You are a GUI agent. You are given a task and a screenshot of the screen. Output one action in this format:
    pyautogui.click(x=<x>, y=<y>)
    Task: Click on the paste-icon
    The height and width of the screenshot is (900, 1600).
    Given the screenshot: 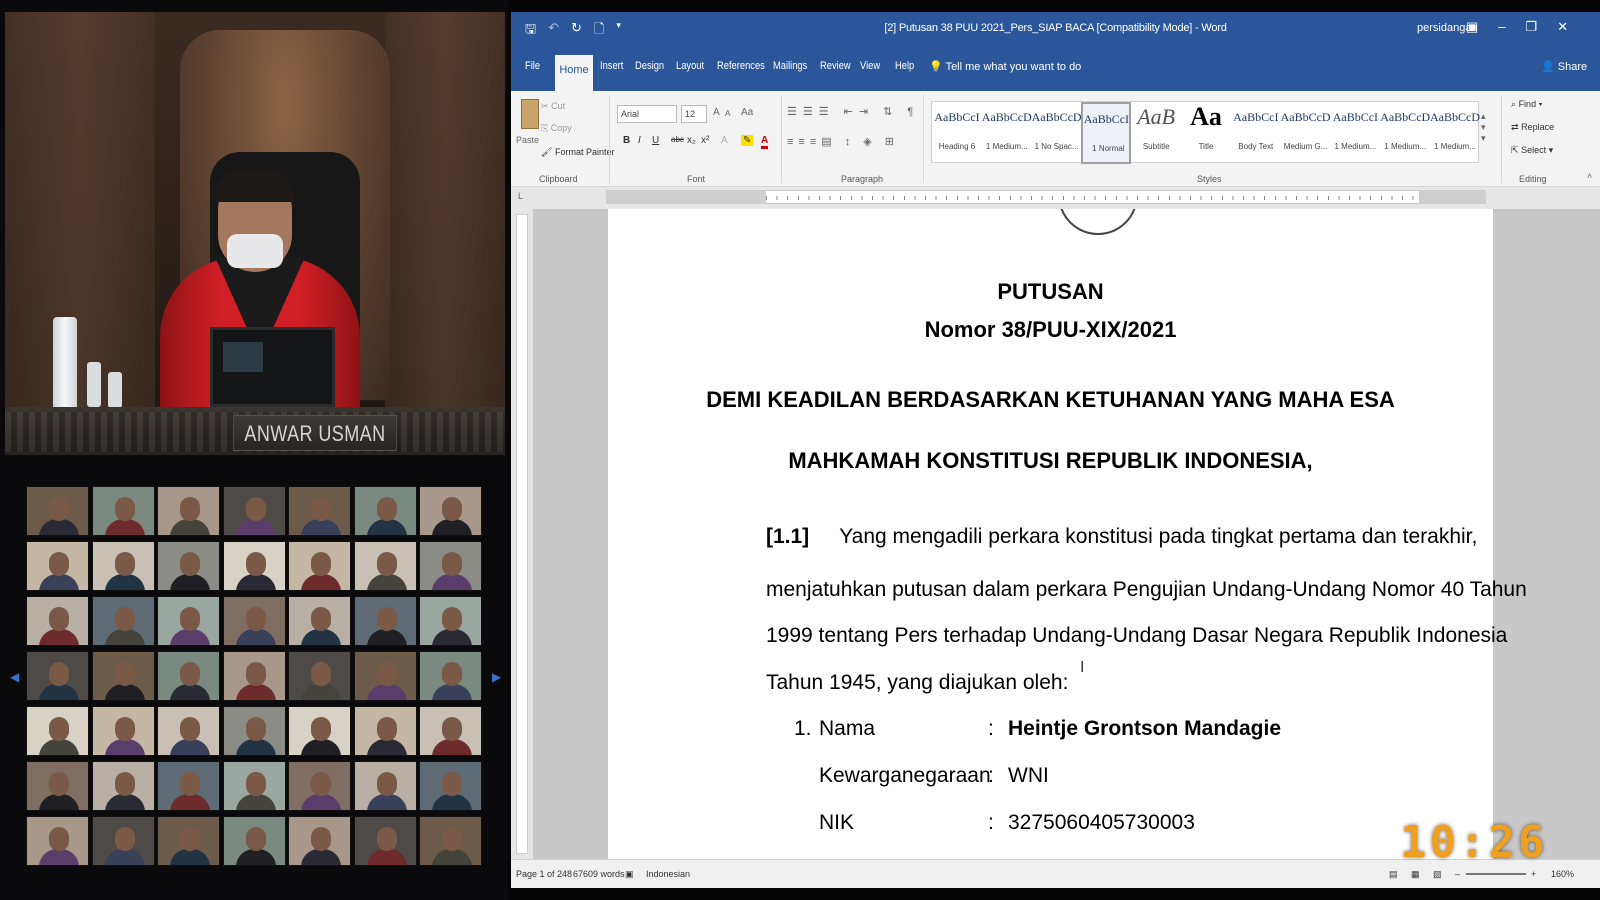 What is the action you would take?
    pyautogui.click(x=530, y=114)
    